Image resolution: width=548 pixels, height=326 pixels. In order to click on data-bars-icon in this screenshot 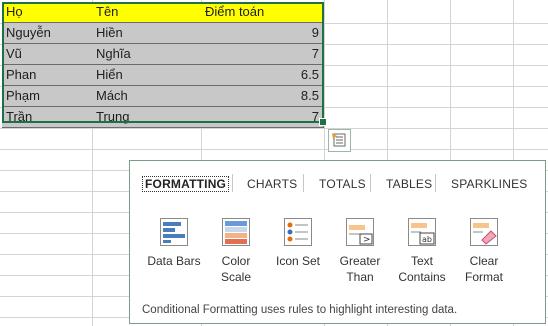, I will do `click(174, 232)`.